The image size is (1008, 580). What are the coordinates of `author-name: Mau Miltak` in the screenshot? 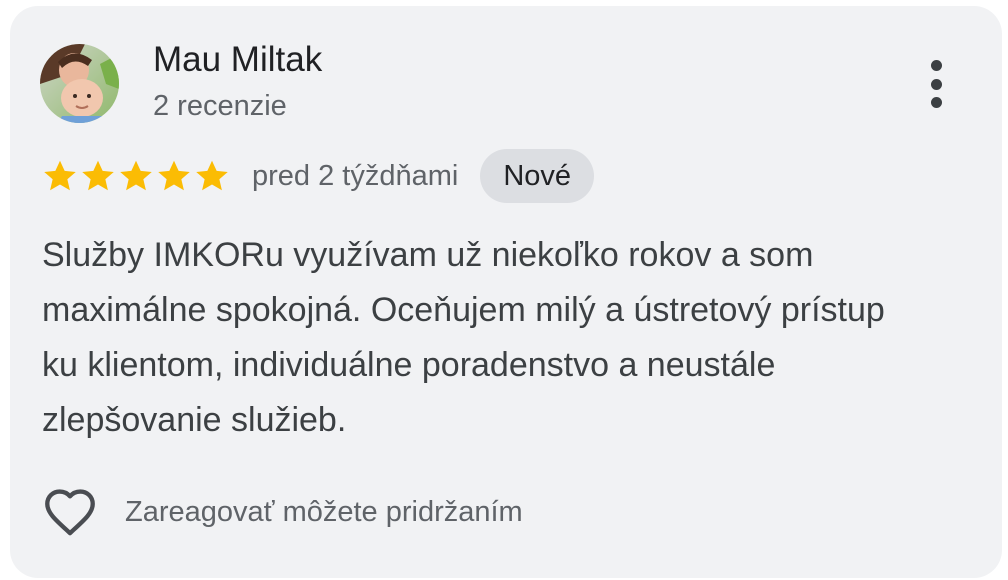 It's located at (237, 60).